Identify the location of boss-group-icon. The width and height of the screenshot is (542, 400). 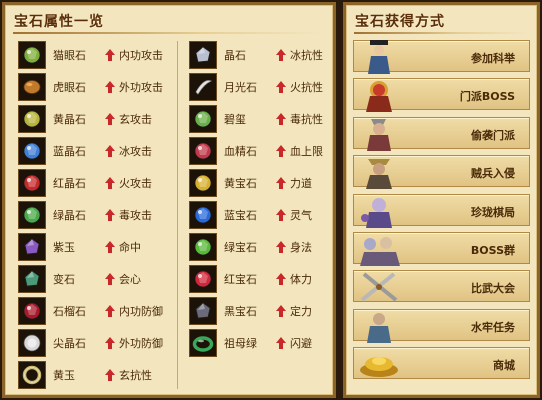
(379, 248).